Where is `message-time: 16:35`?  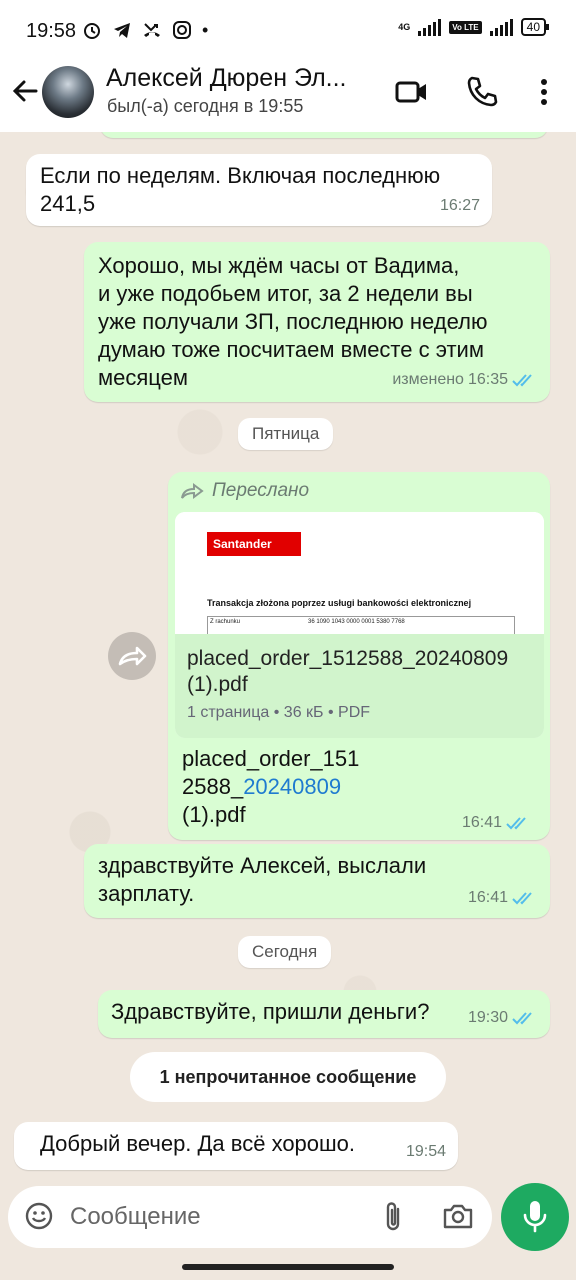 message-time: 16:35 is located at coordinates (487, 379).